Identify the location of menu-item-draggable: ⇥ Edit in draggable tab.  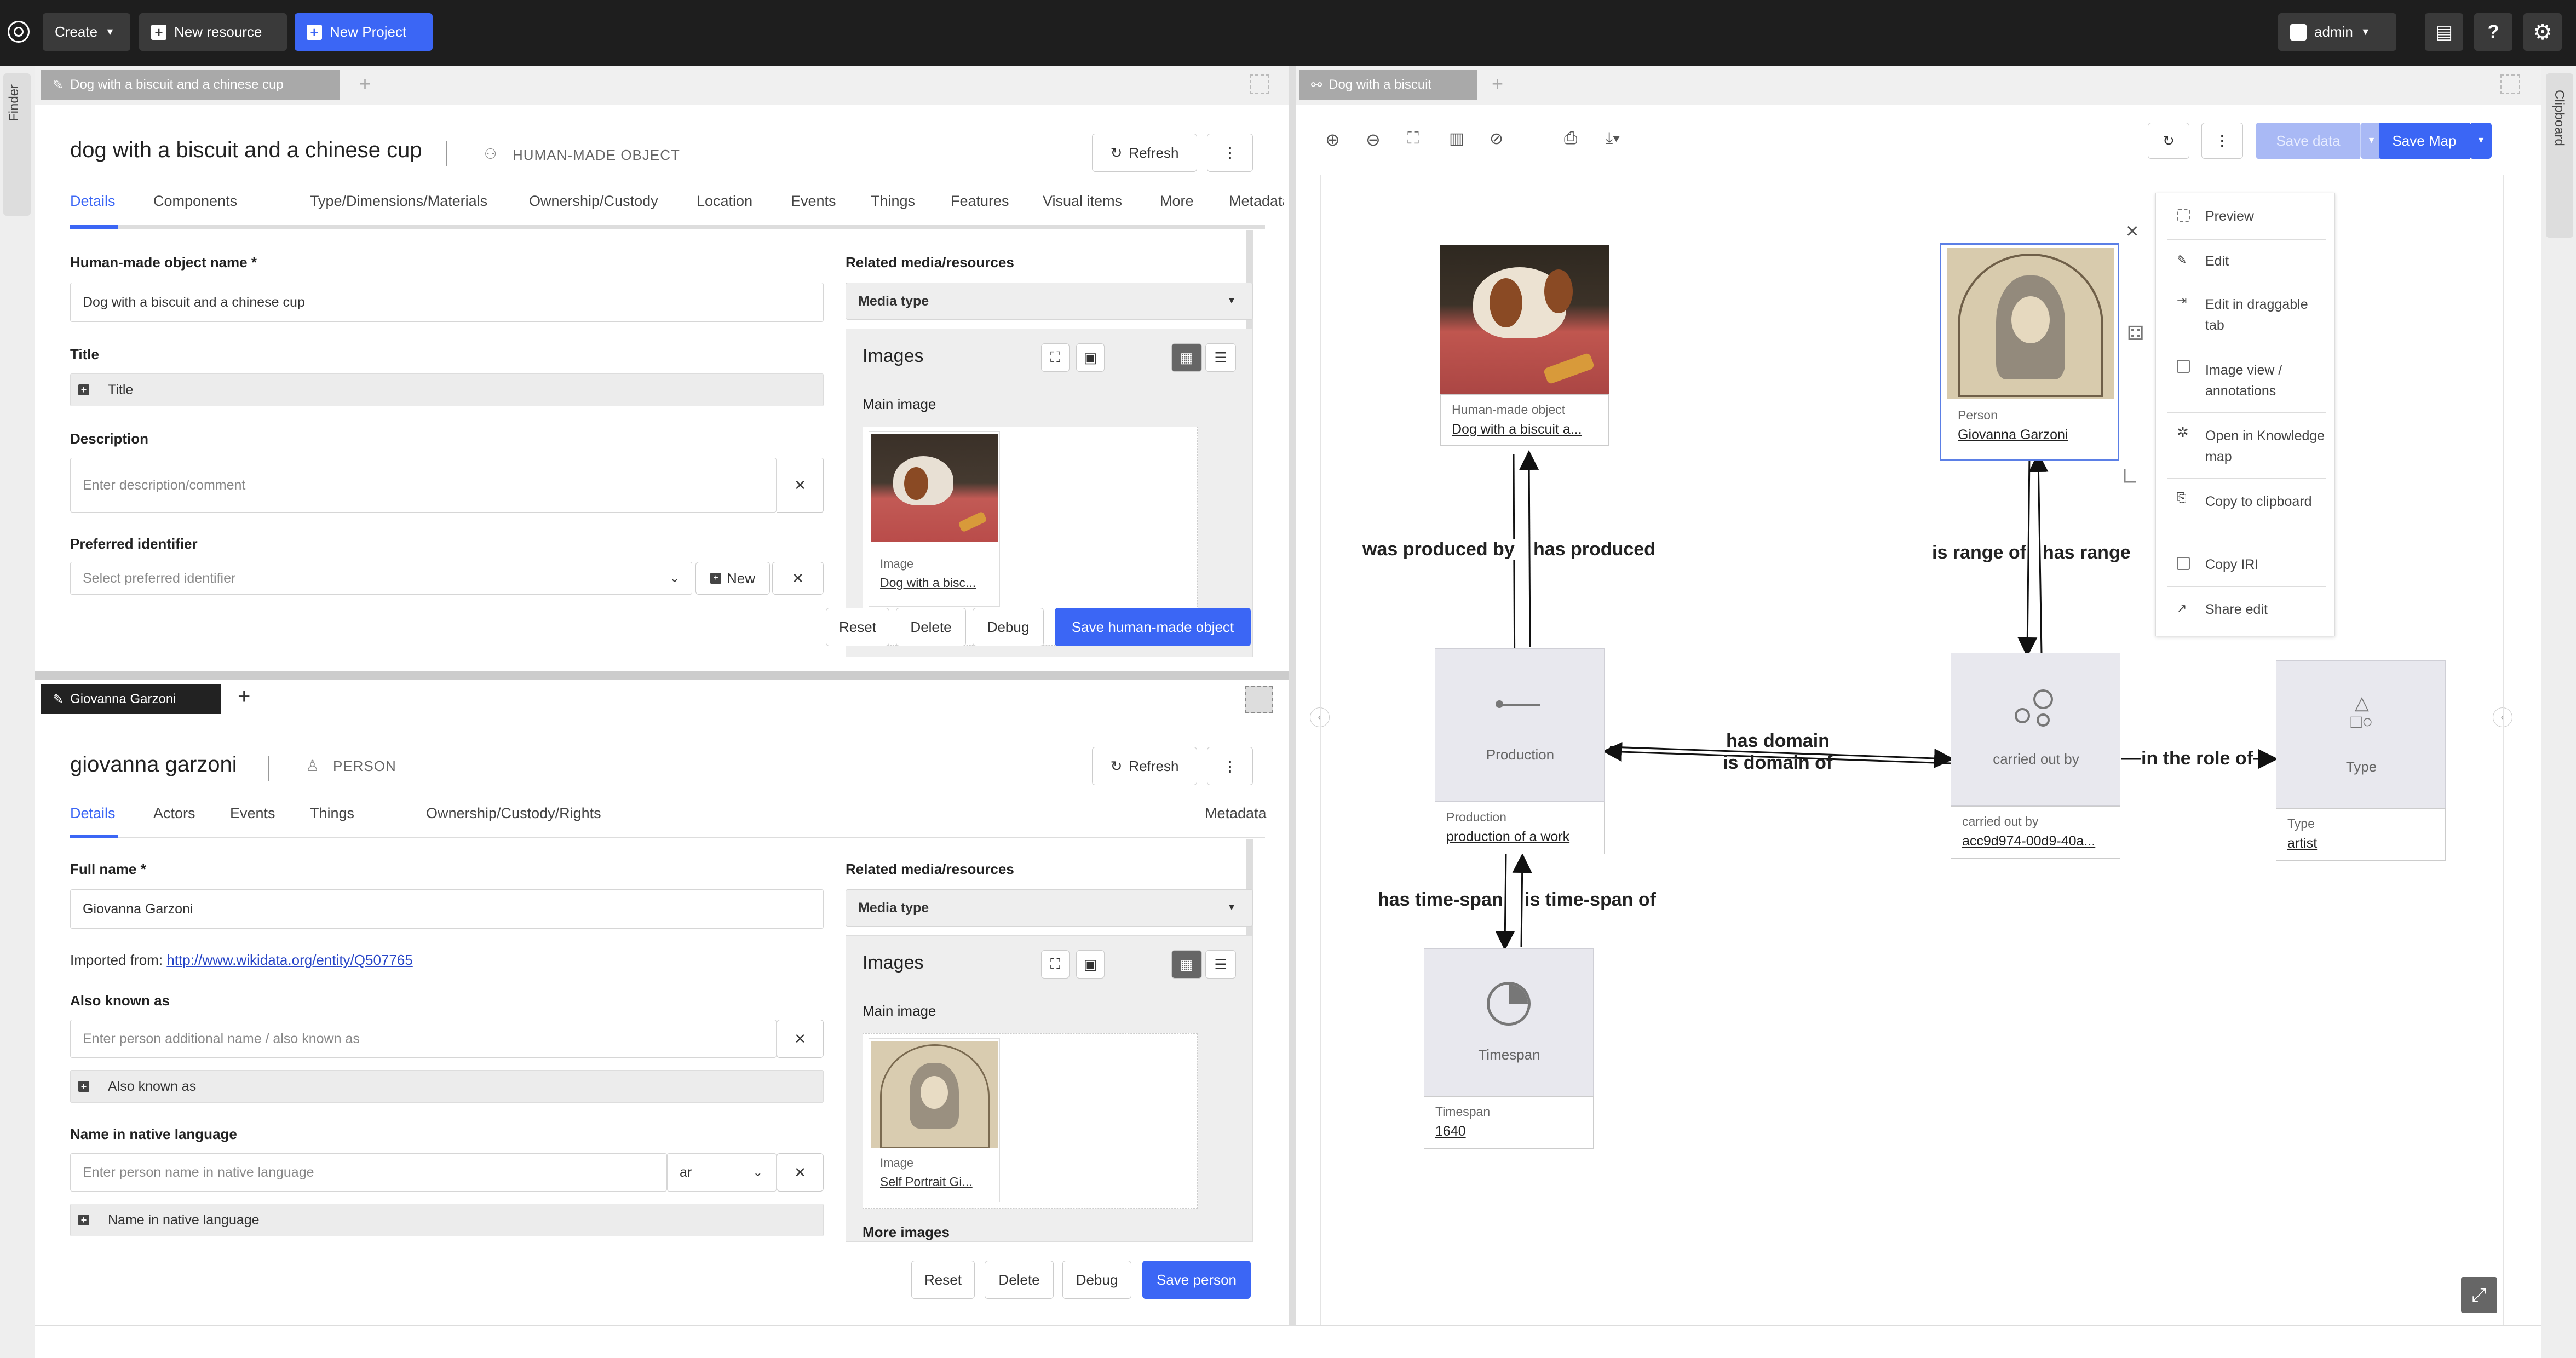
(2245, 311).